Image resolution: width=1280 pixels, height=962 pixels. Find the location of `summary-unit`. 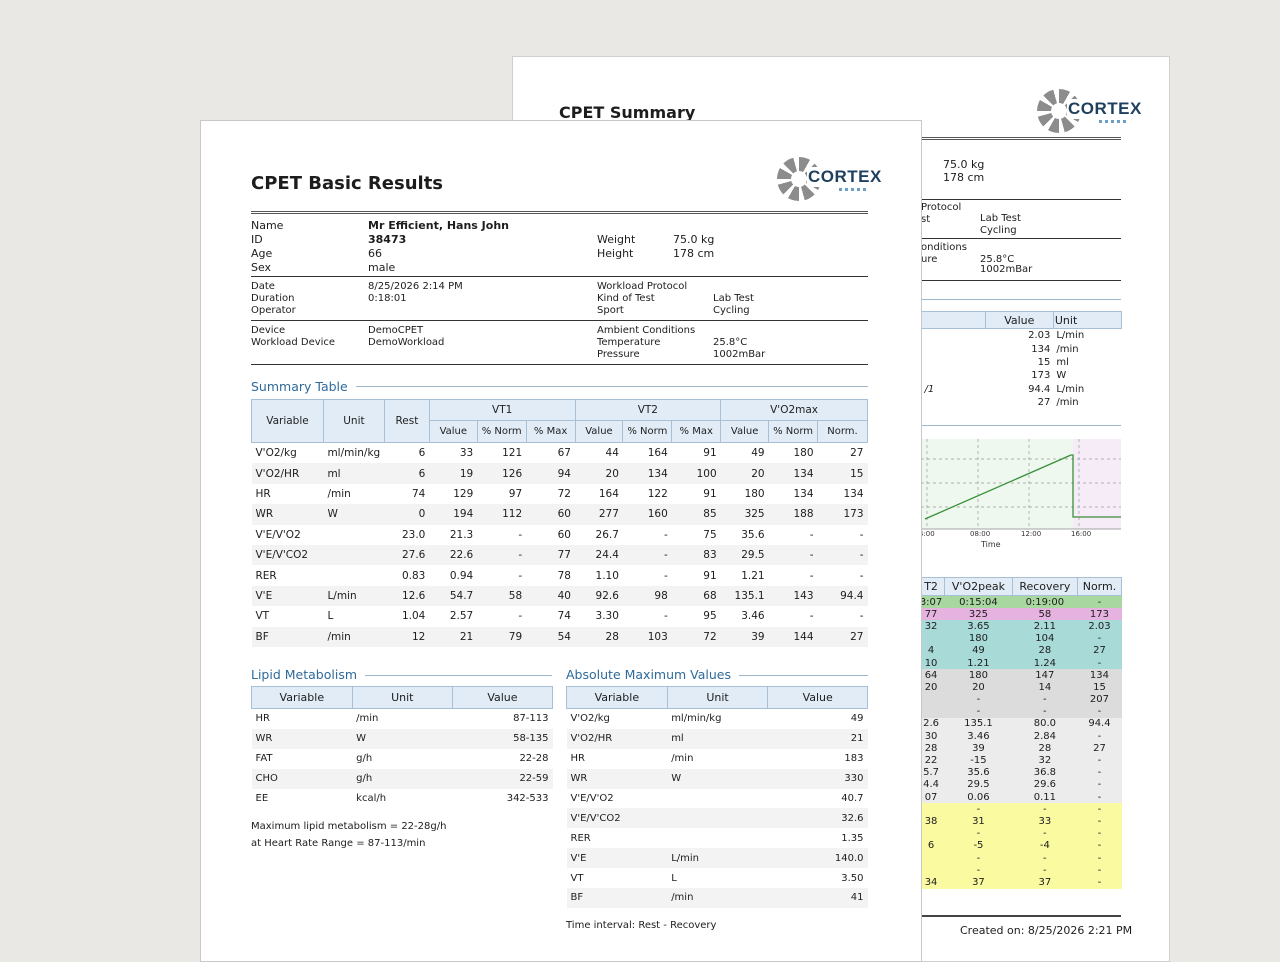

summary-unit is located at coordinates (353, 575).